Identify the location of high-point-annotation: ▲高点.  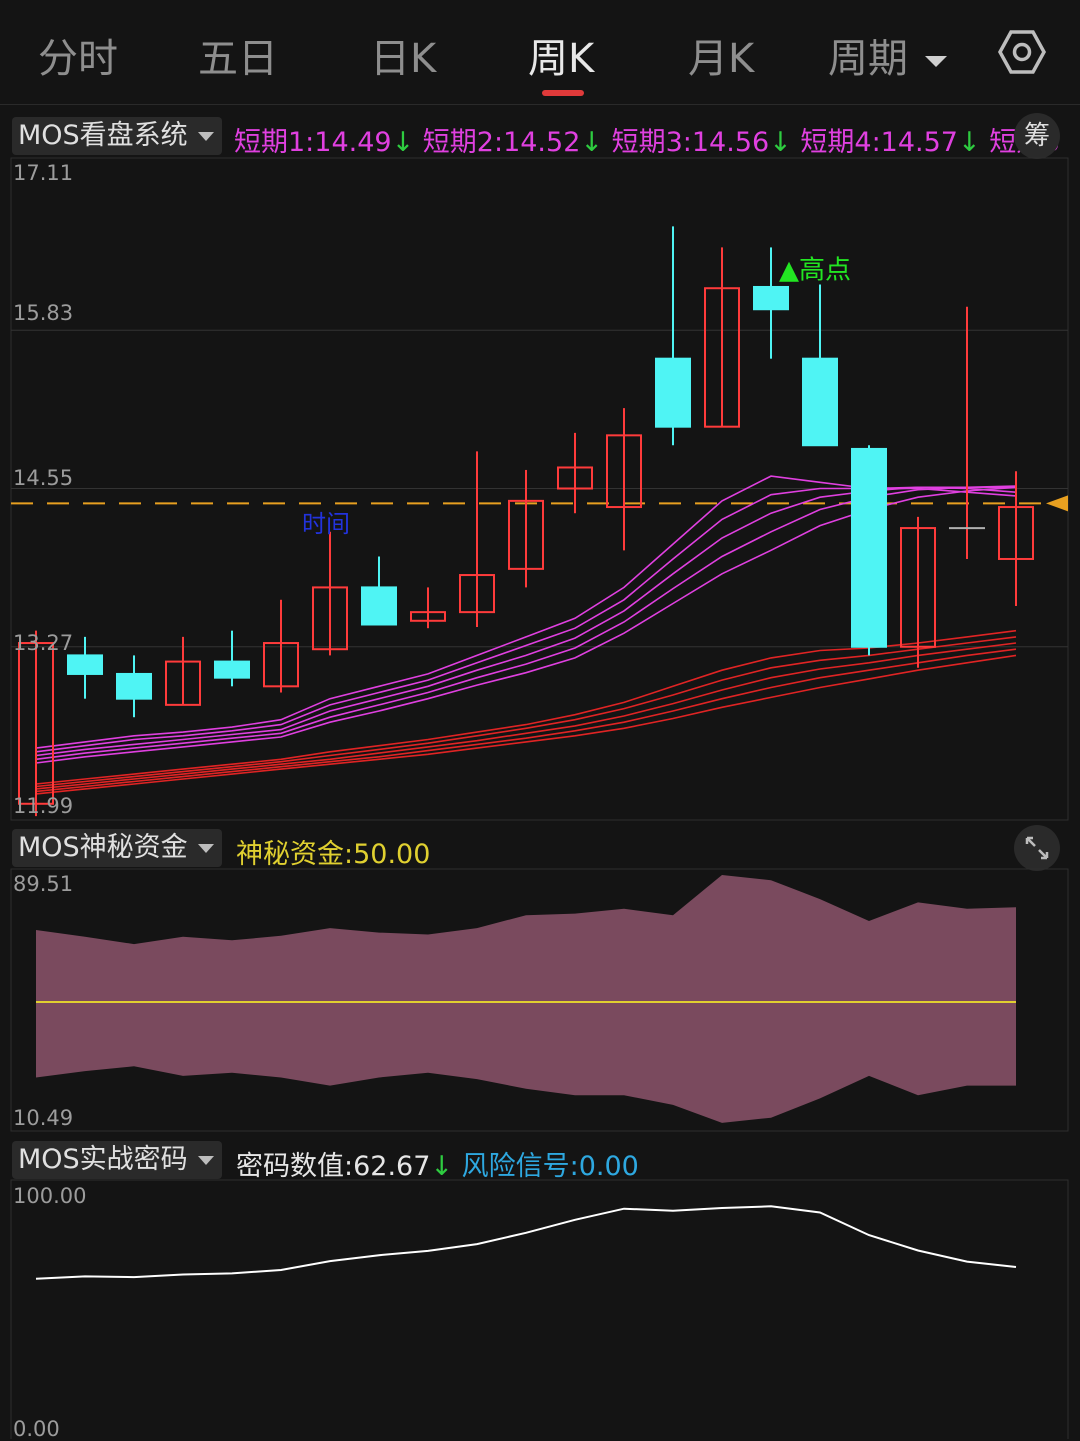
(815, 270).